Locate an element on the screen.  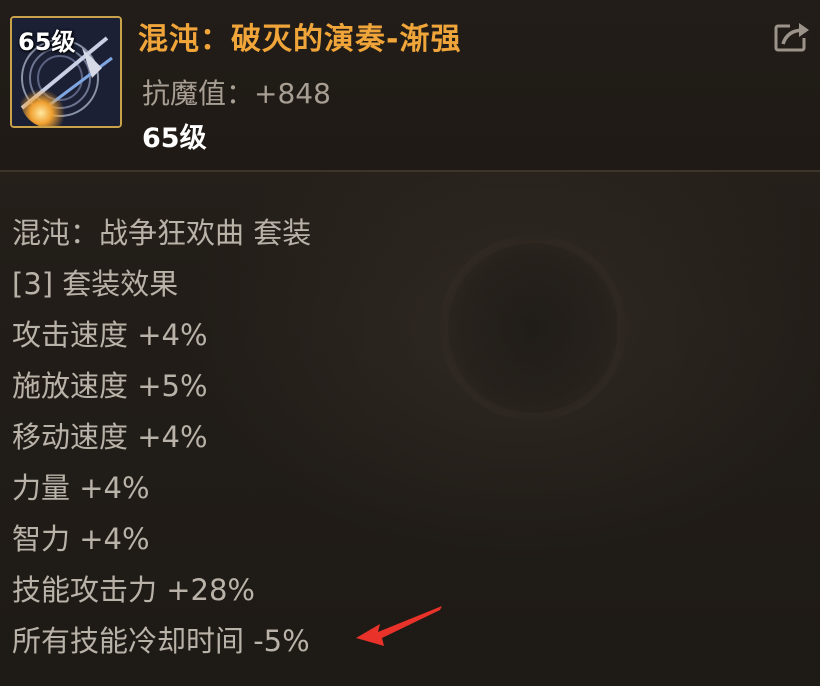
set-effect-line: 施放速度 +5% is located at coordinates (110, 386).